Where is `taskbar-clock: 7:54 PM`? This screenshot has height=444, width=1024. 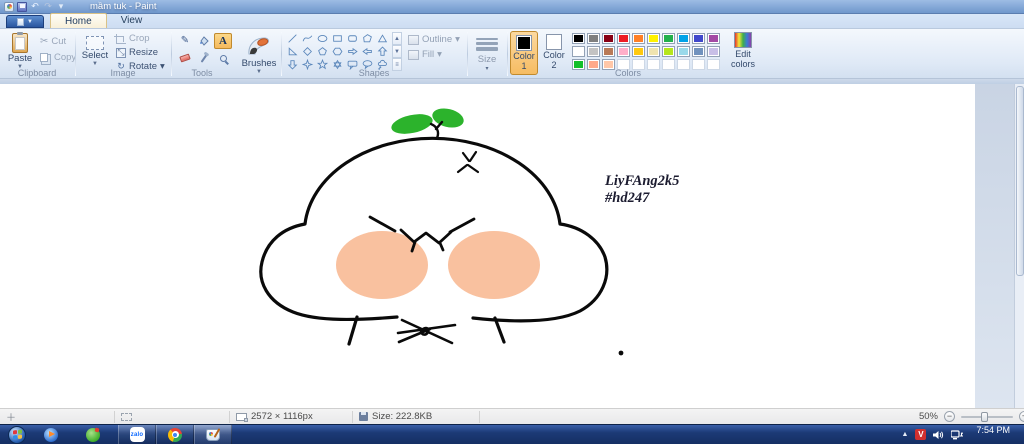 taskbar-clock: 7:54 PM is located at coordinates (993, 434).